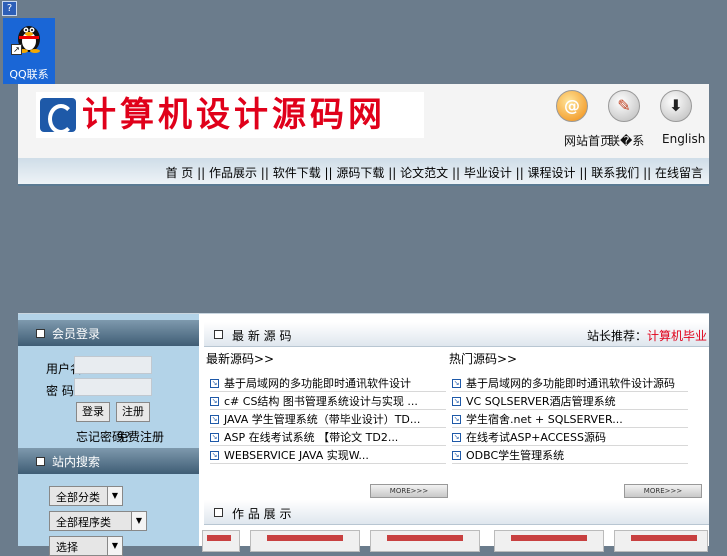 Image resolution: width=727 pixels, height=556 pixels. I want to click on recommend-text: 站长推荐：计算机毕业, so click(647, 335).